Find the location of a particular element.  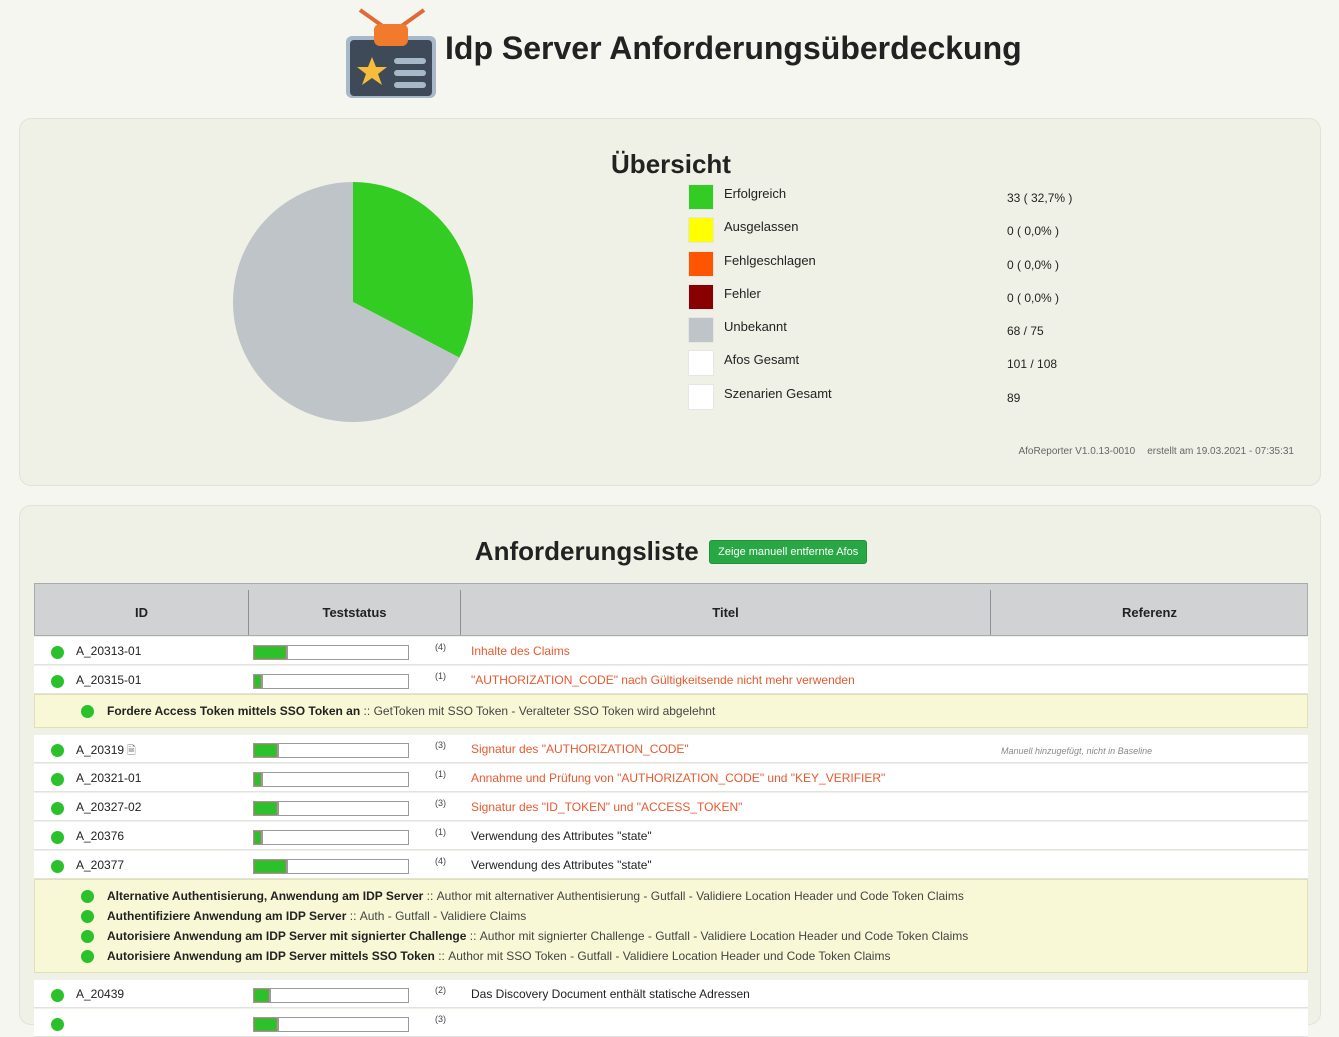

table-row: (3) is located at coordinates (671, 1023).